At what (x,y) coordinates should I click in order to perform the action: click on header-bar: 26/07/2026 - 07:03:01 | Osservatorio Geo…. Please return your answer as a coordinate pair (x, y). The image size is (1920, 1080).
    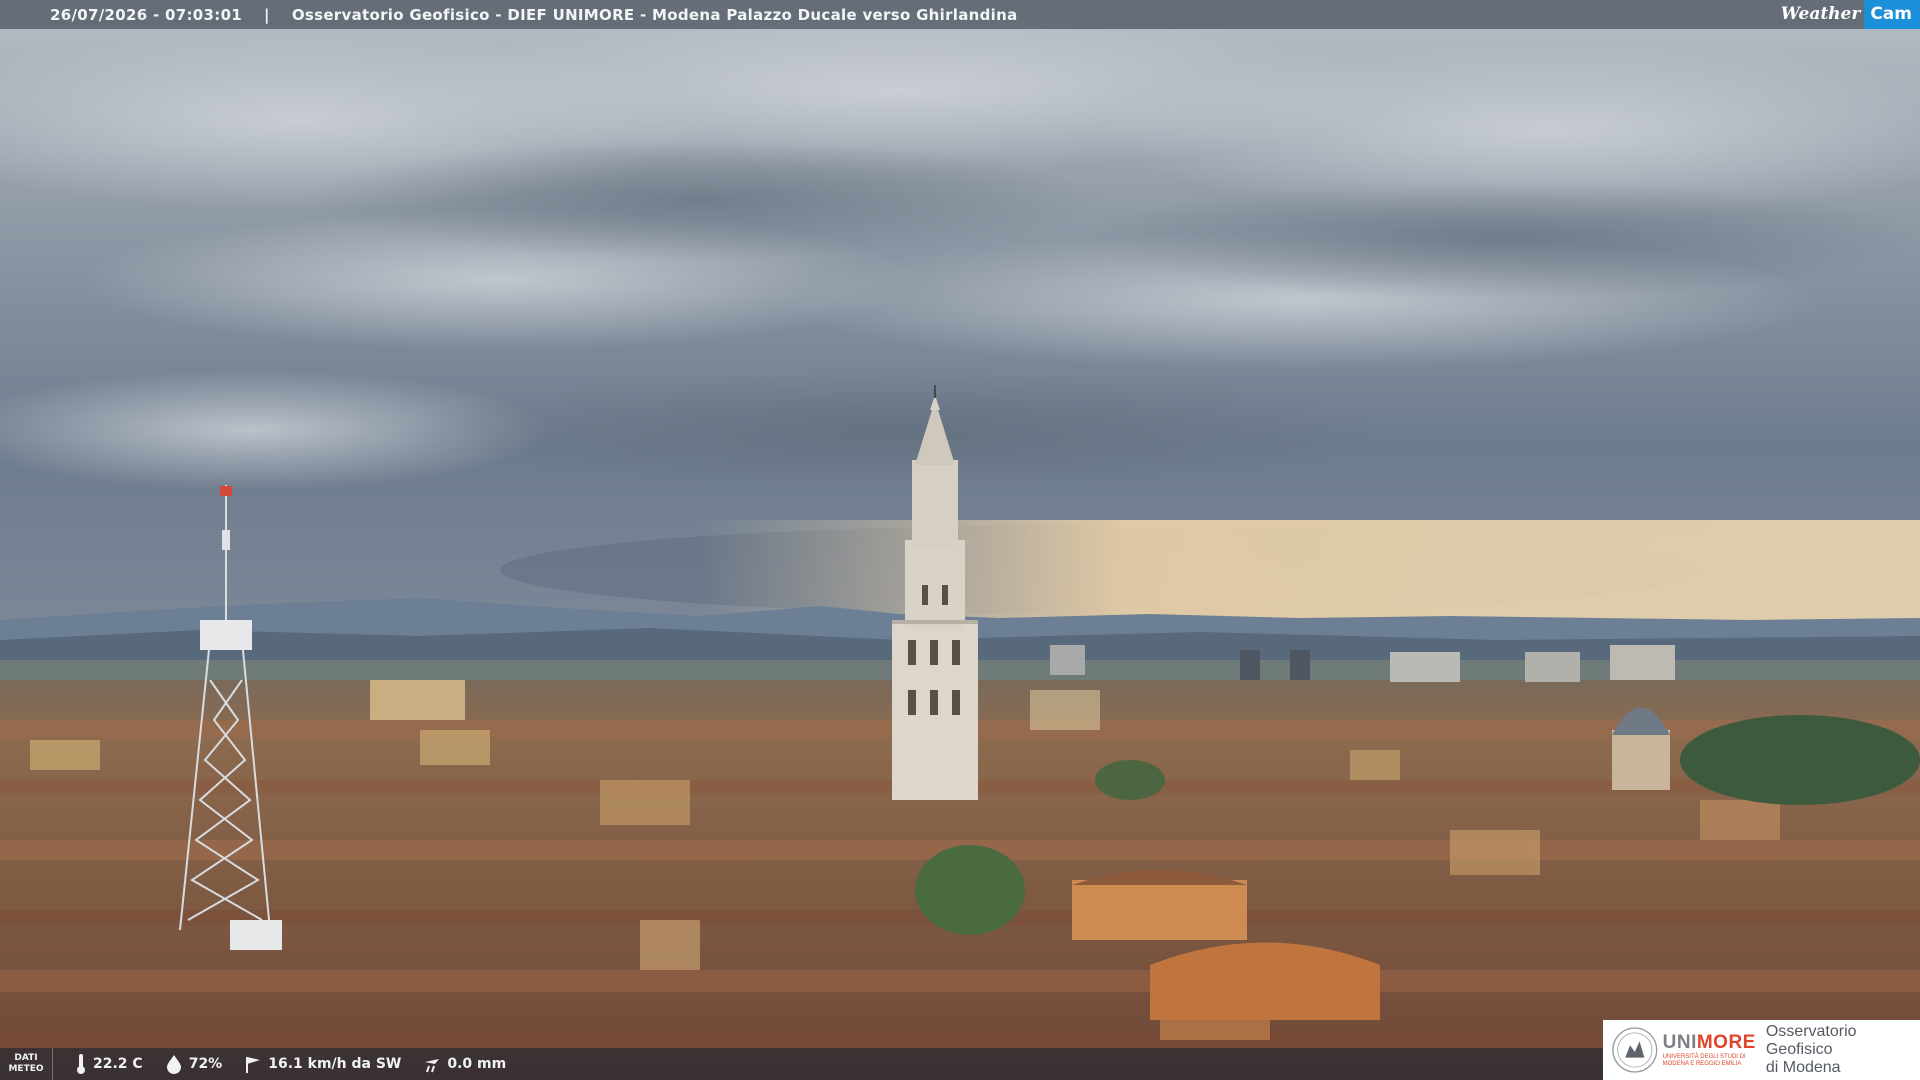
    Looking at the image, I should click on (960, 14).